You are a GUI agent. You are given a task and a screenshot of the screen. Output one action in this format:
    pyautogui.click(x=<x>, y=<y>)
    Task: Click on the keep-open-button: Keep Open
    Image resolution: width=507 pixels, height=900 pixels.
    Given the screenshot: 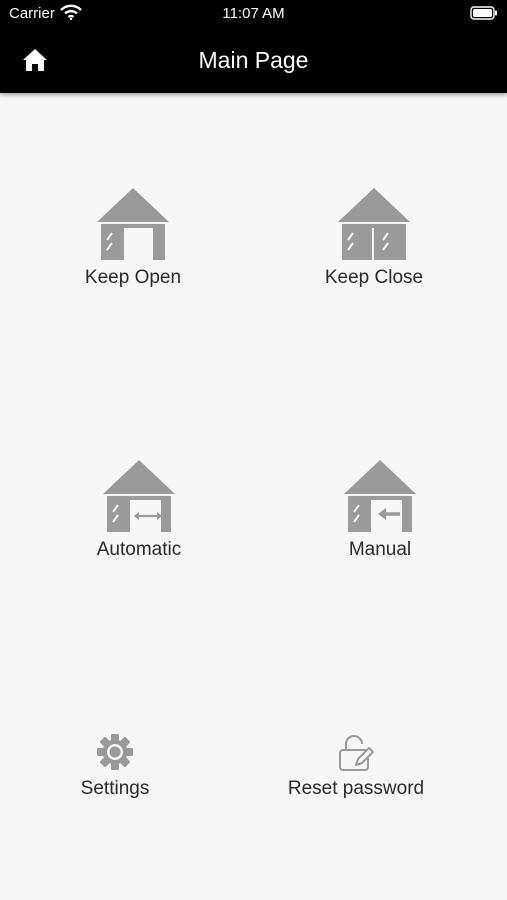 What is the action you would take?
    pyautogui.click(x=133, y=237)
    